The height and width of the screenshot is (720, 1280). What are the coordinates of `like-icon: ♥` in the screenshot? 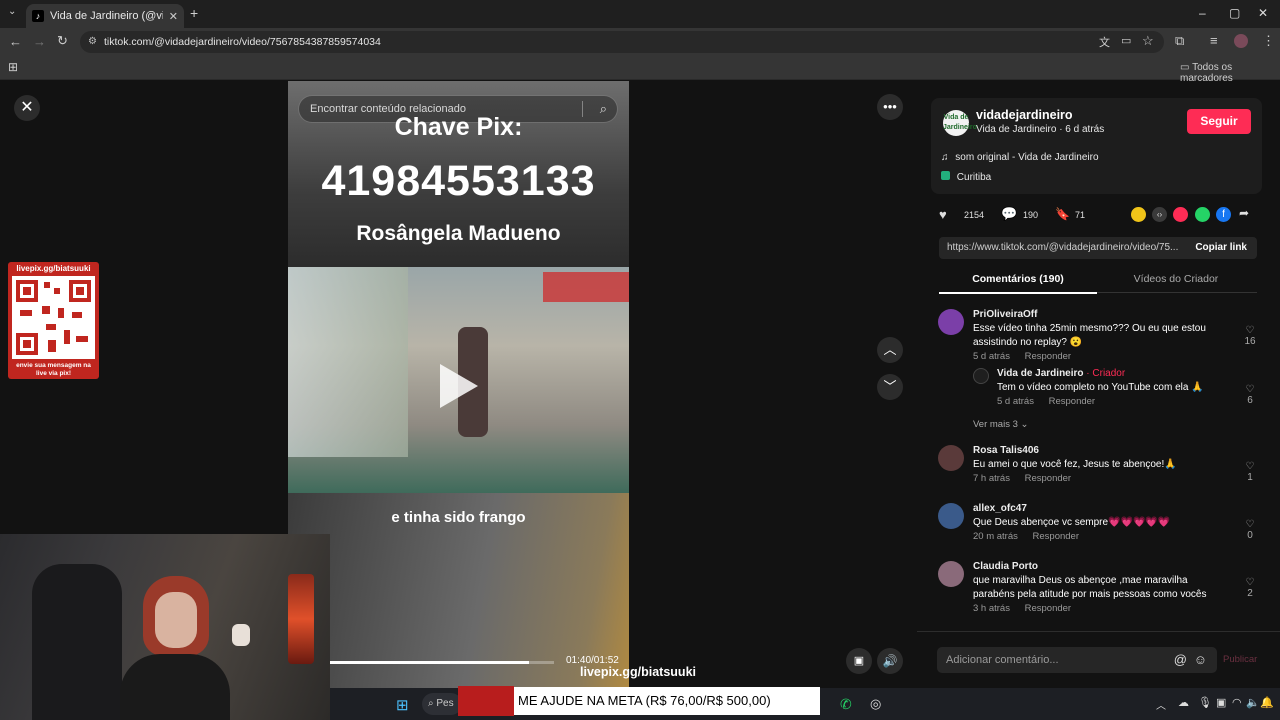 It's located at (943, 214).